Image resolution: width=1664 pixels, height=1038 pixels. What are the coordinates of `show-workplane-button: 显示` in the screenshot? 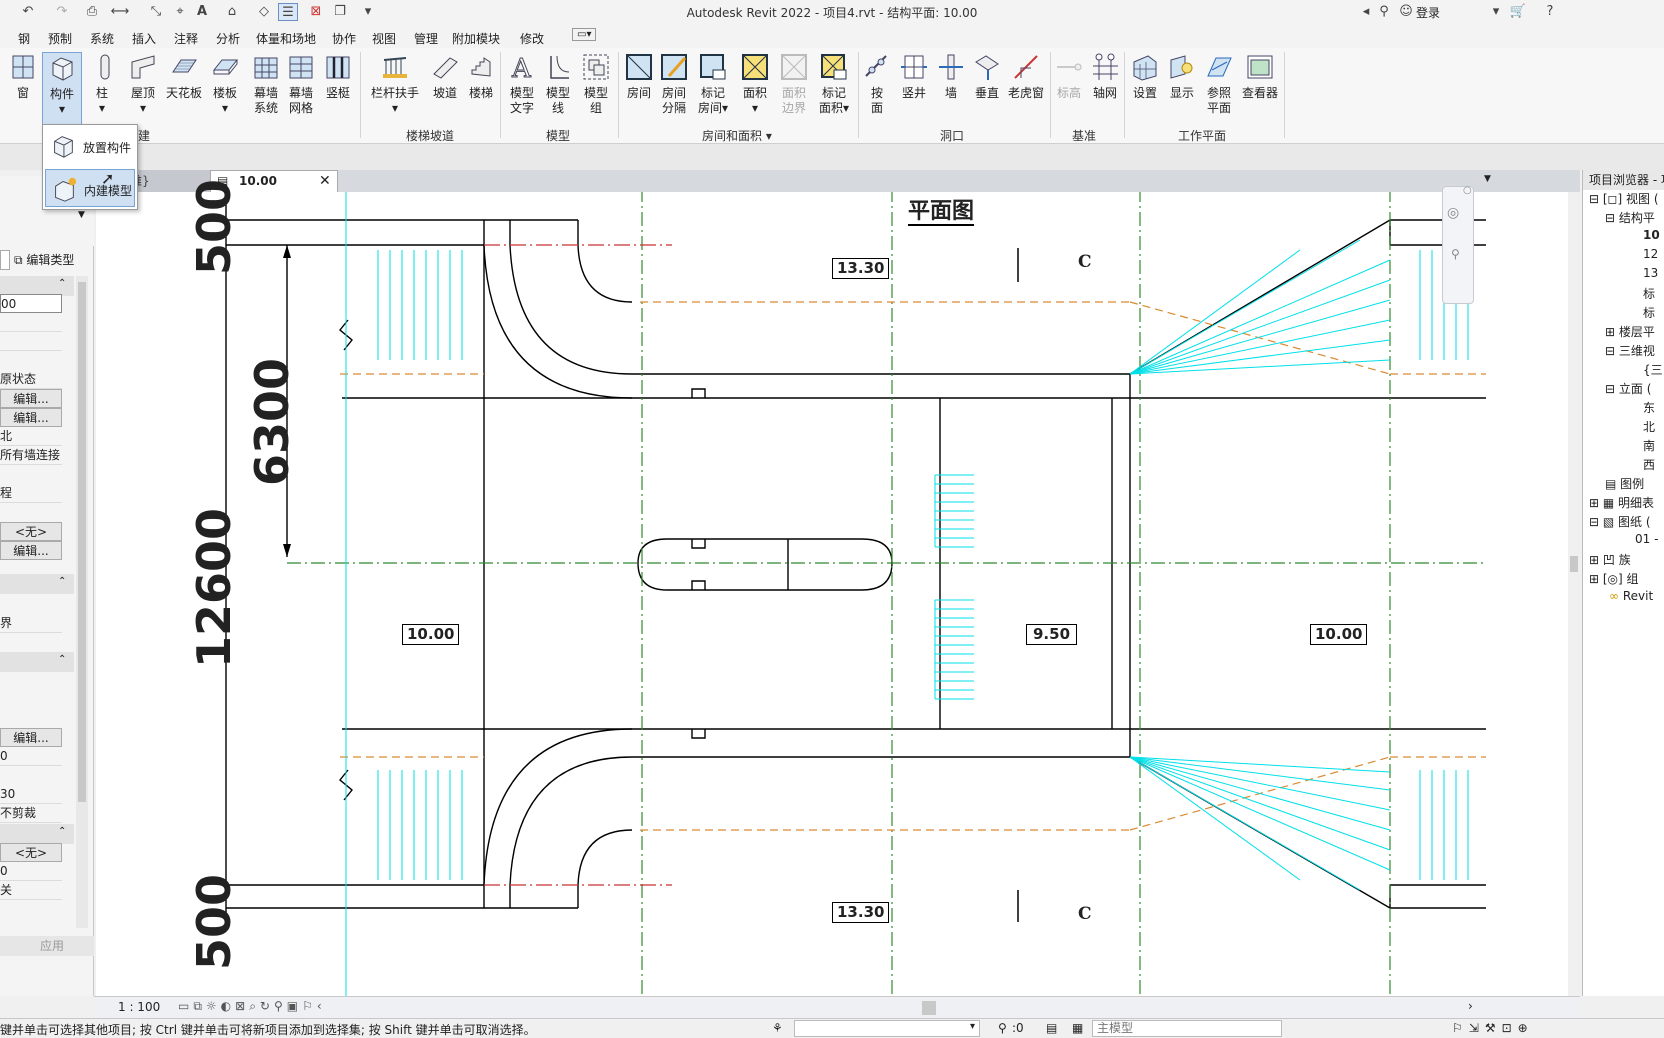 It's located at (1182, 76).